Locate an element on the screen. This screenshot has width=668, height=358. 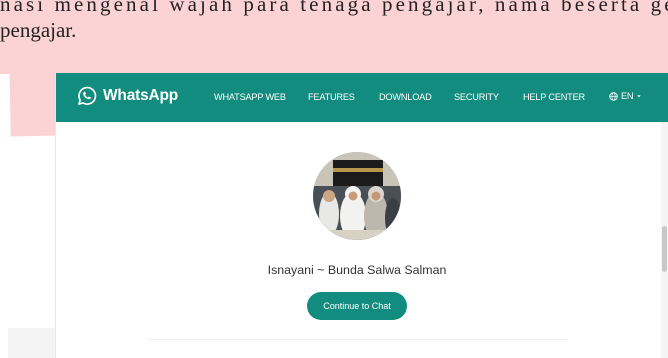
profile-photo-image is located at coordinates (357, 196).